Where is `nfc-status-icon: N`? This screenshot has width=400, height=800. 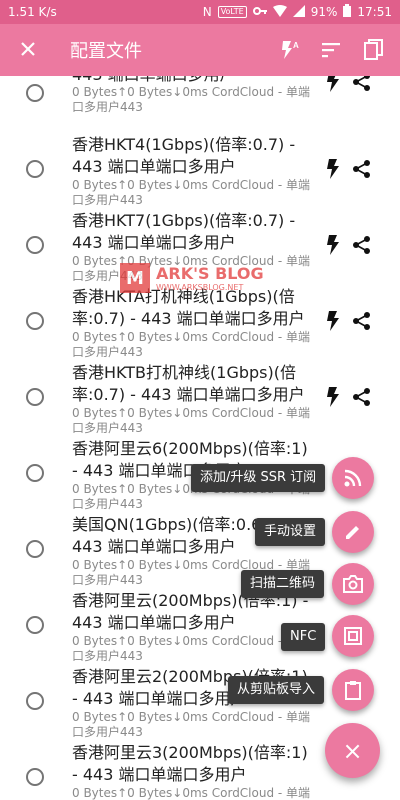 nfc-status-icon: N is located at coordinates (207, 12).